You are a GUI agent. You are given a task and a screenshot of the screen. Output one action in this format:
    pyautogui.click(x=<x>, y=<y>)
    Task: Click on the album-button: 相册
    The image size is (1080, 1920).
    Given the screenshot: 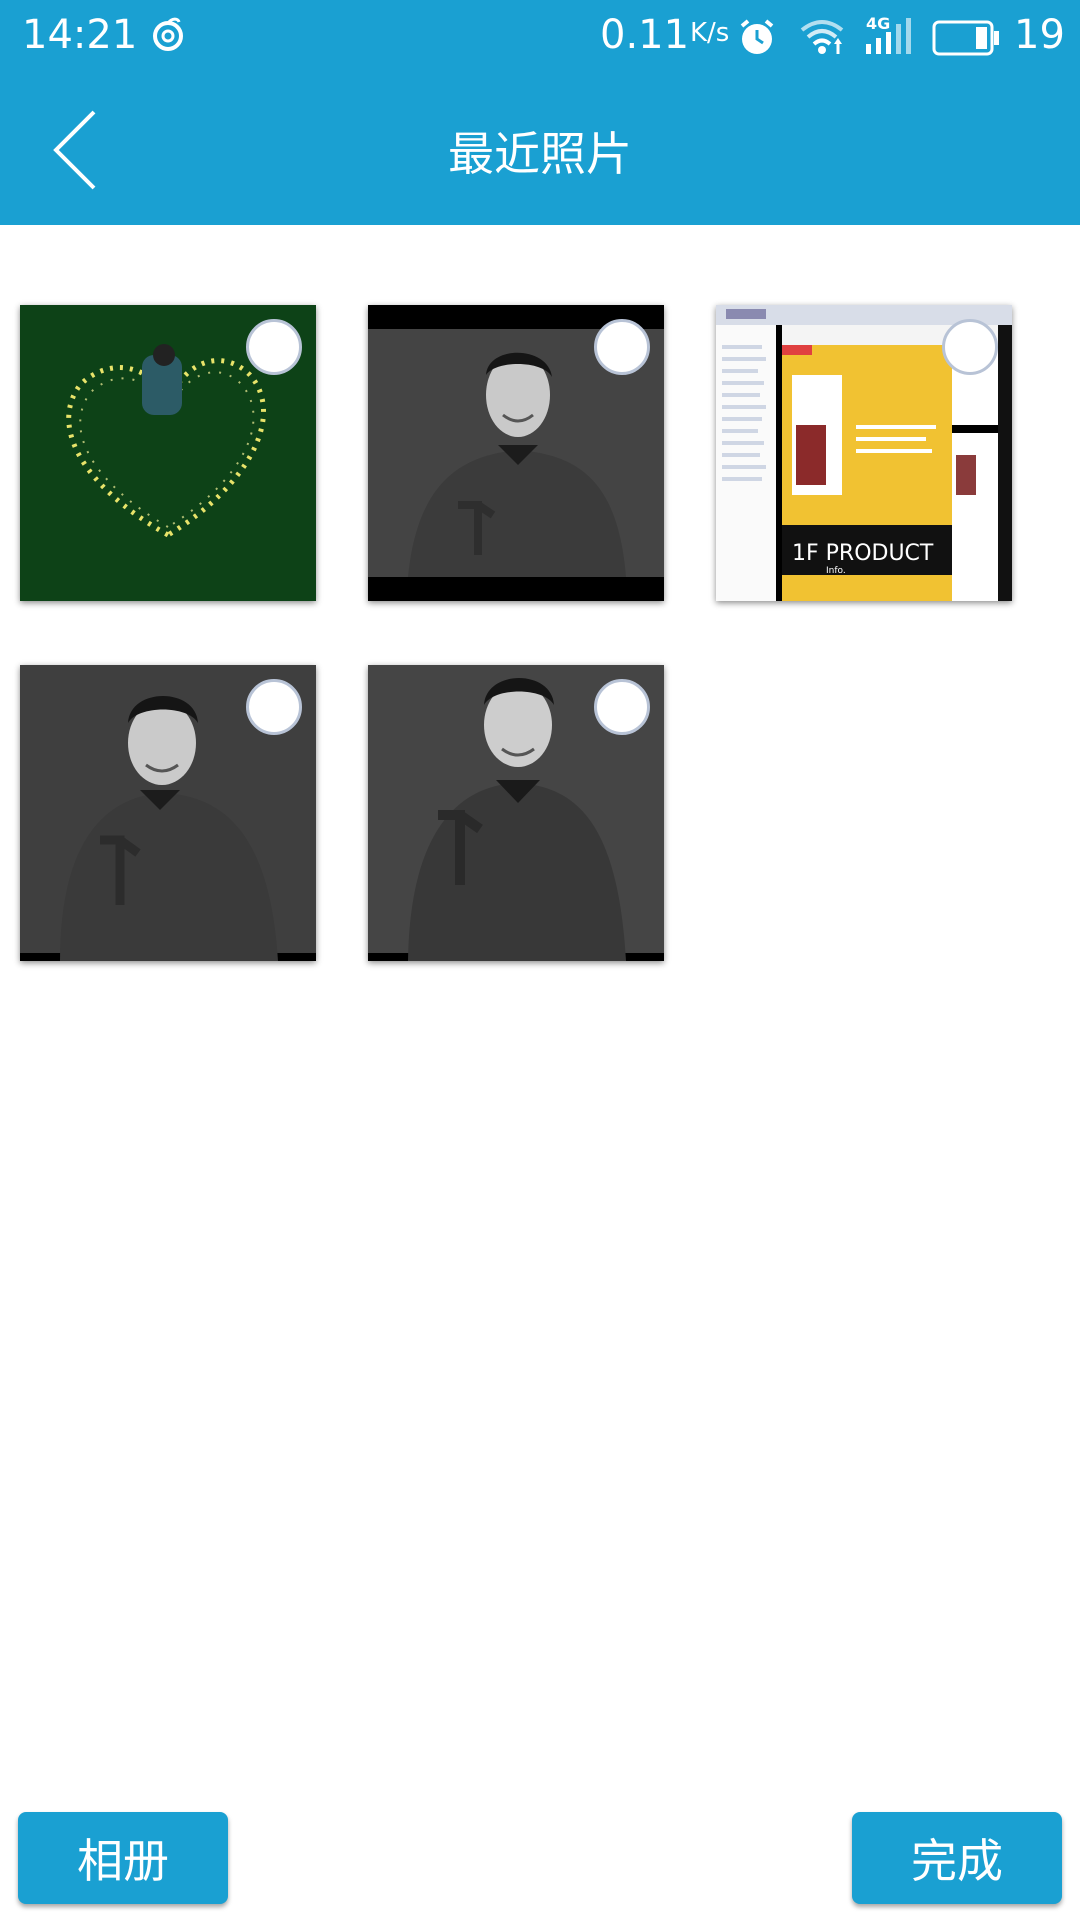 What is the action you would take?
    pyautogui.click(x=123, y=1858)
    